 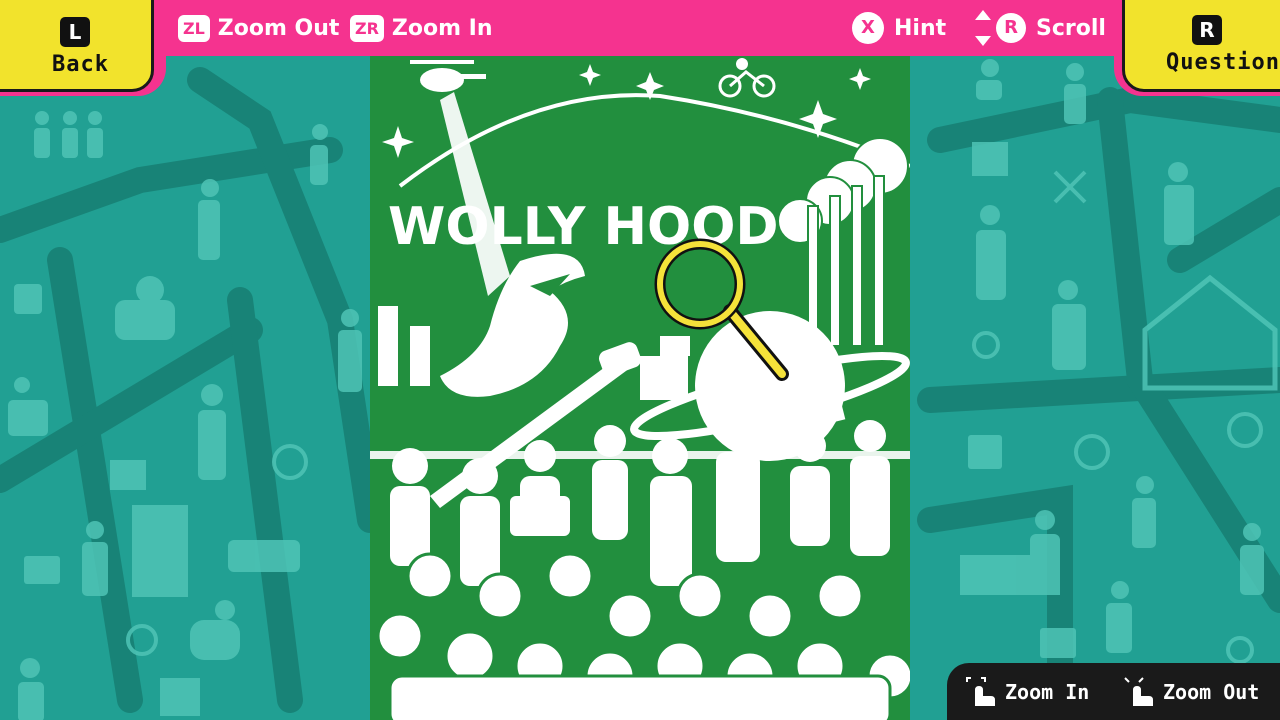 What do you see at coordinates (747, 84) in the screenshot?
I see `bicycle-rider-icon` at bounding box center [747, 84].